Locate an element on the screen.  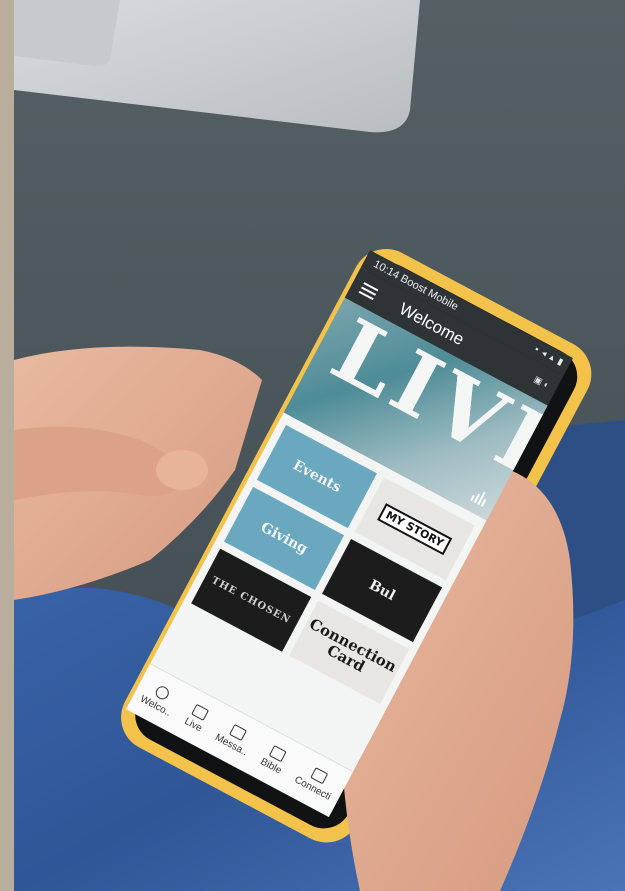
tab-welcome: Welco.. is located at coordinates (159, 698).